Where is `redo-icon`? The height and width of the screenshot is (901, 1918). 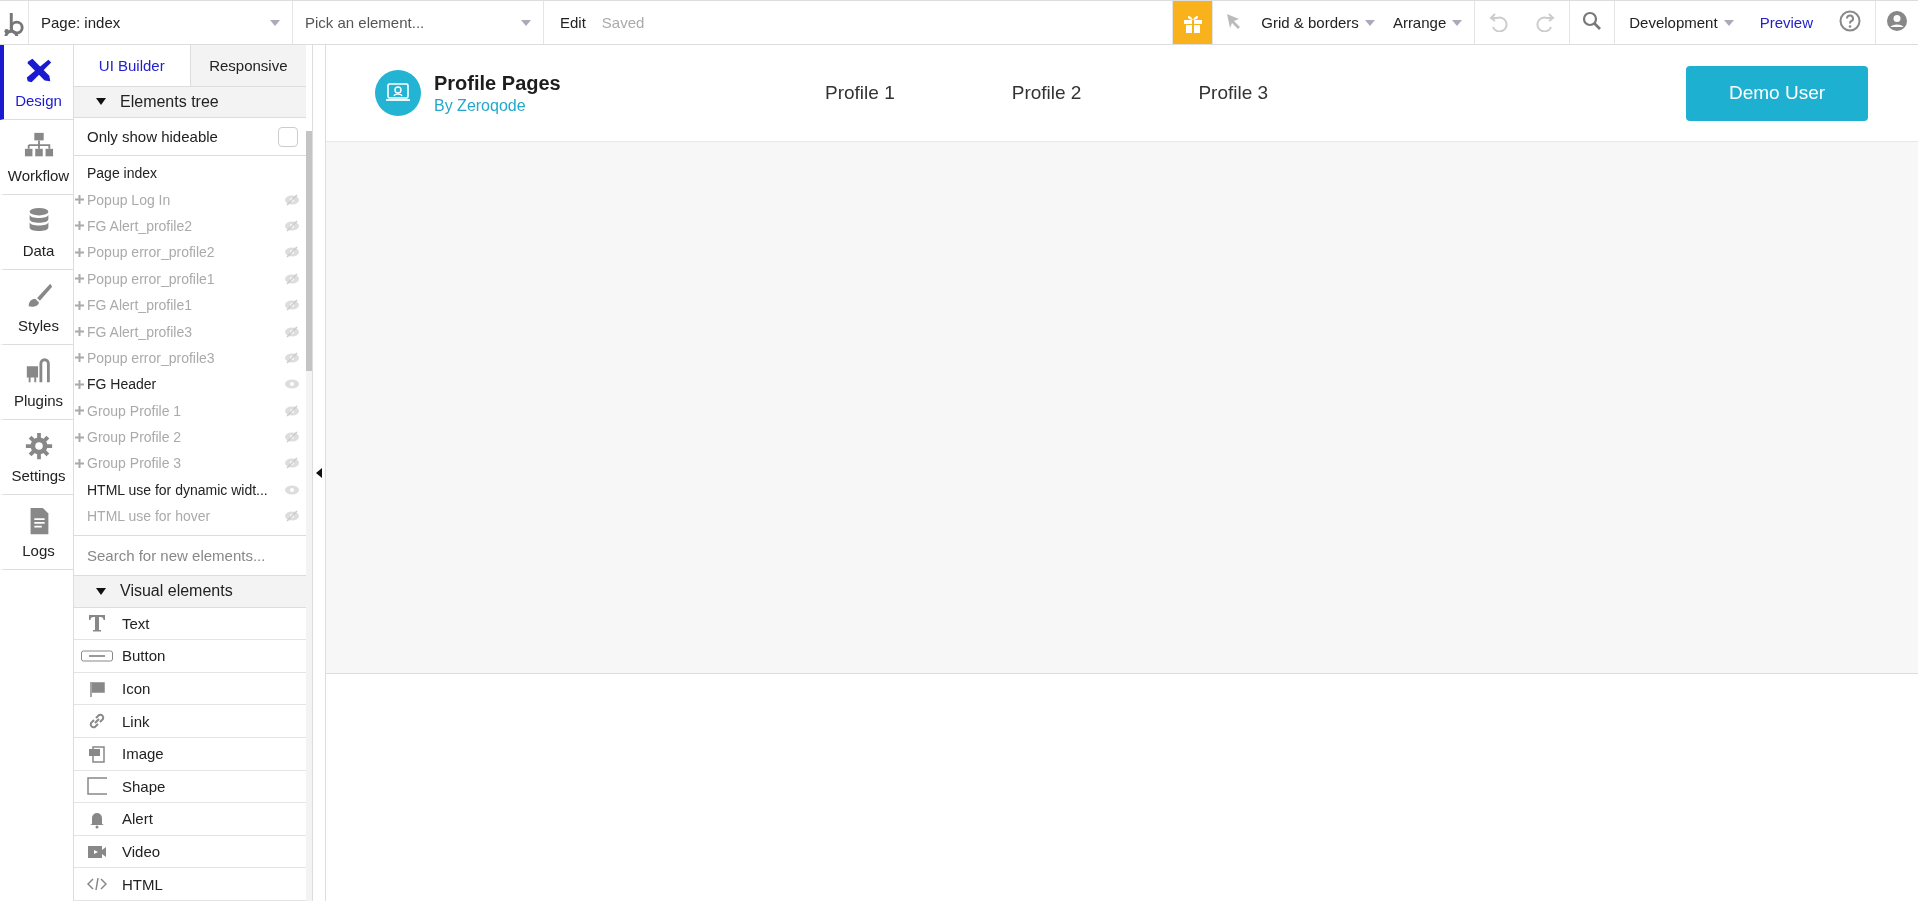 redo-icon is located at coordinates (1544, 21).